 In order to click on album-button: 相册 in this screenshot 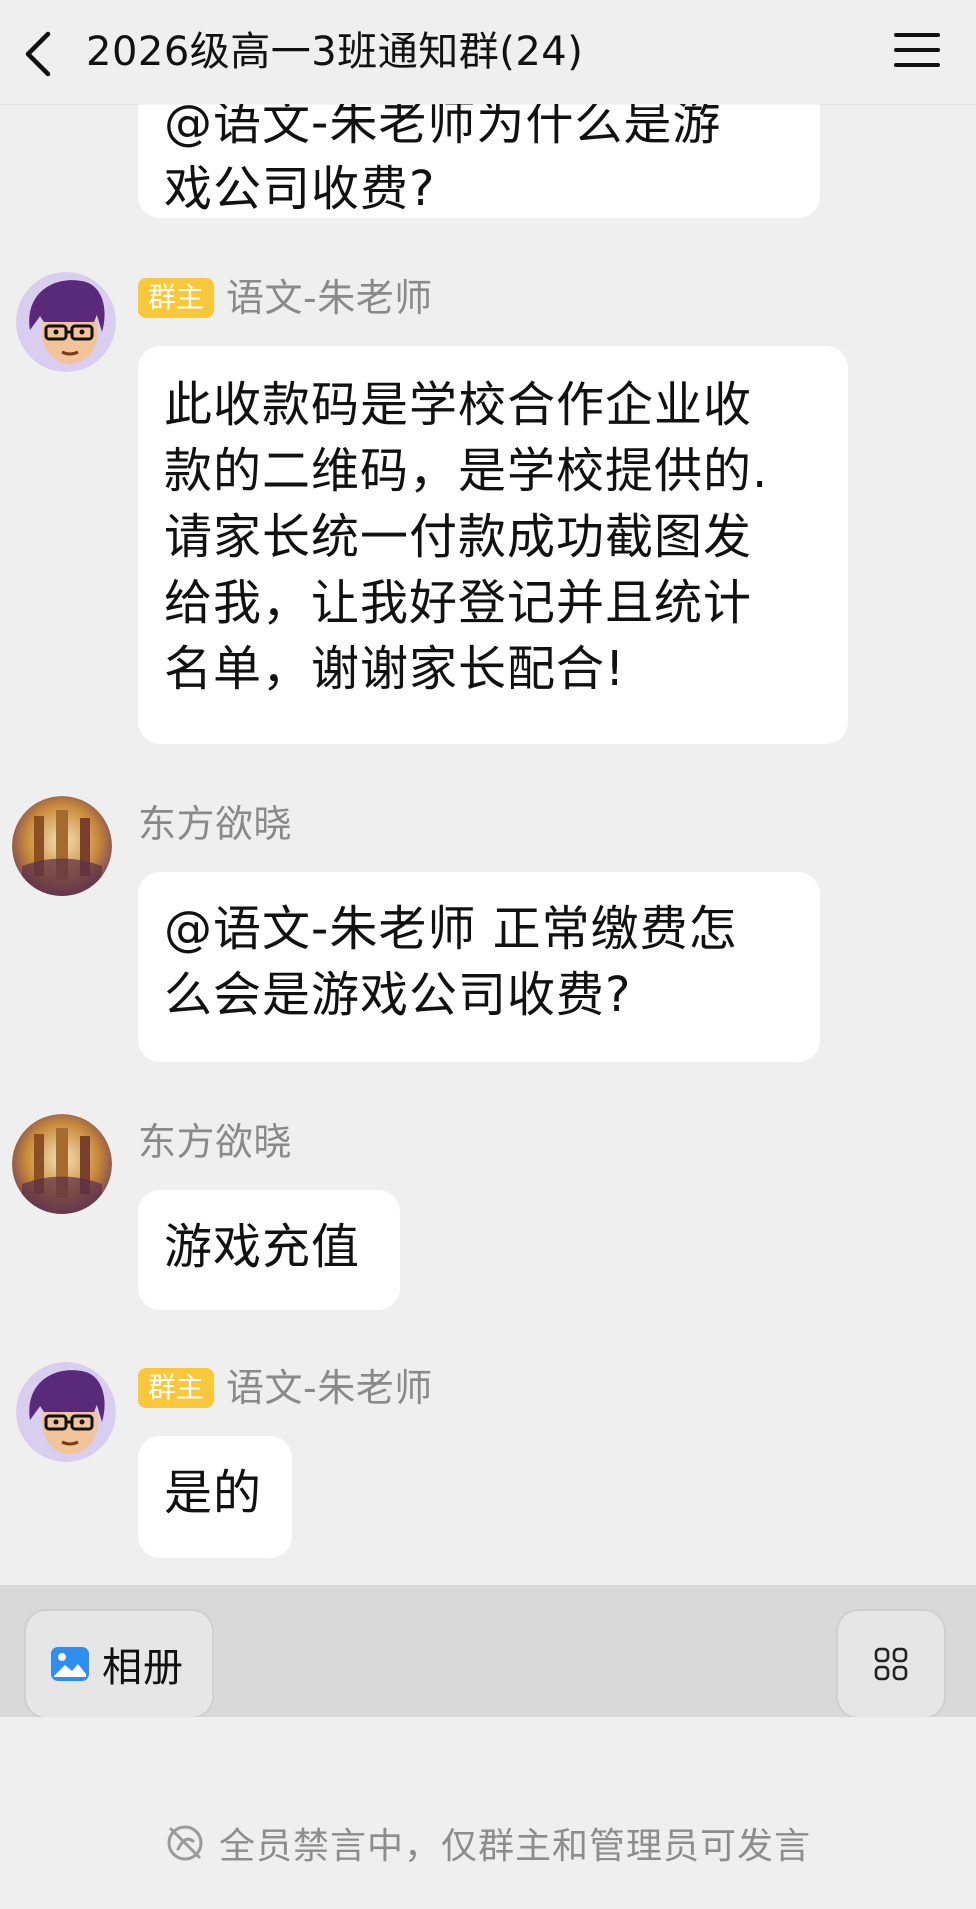, I will do `click(119, 1664)`.